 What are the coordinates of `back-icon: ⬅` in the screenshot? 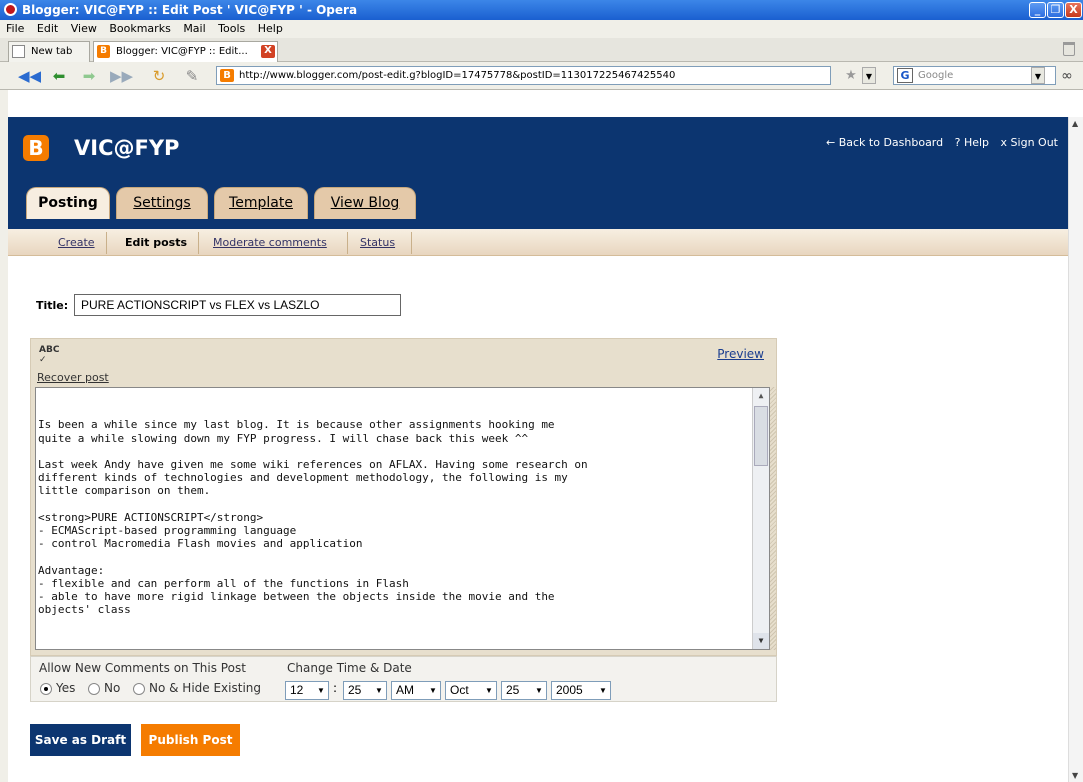 It's located at (59, 76).